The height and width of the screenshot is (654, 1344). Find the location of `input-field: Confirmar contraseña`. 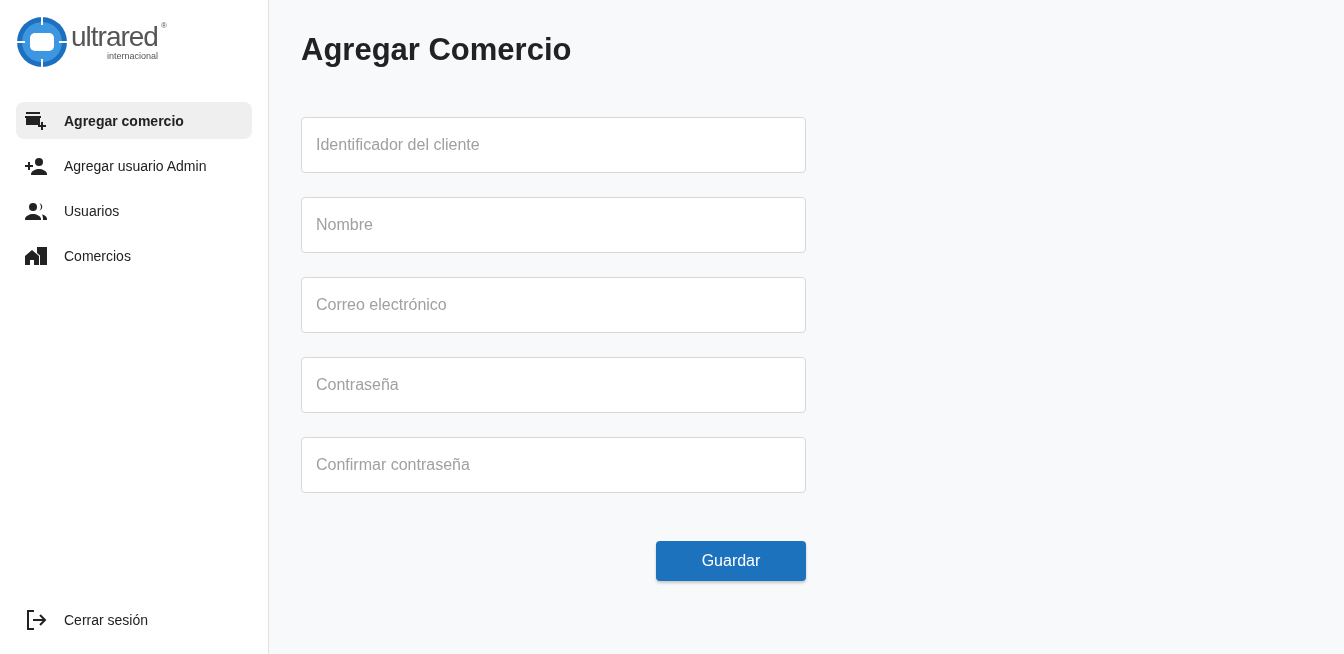

input-field: Confirmar contraseña is located at coordinates (553, 465).